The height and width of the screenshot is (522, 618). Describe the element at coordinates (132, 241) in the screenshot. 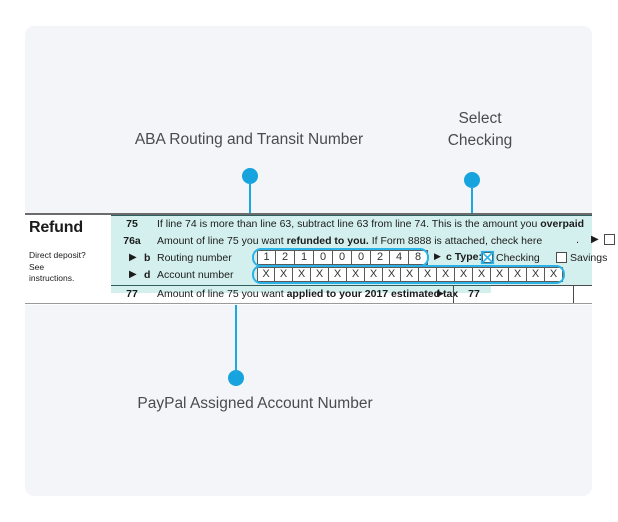

I see `line-number-76a: 76a` at that location.